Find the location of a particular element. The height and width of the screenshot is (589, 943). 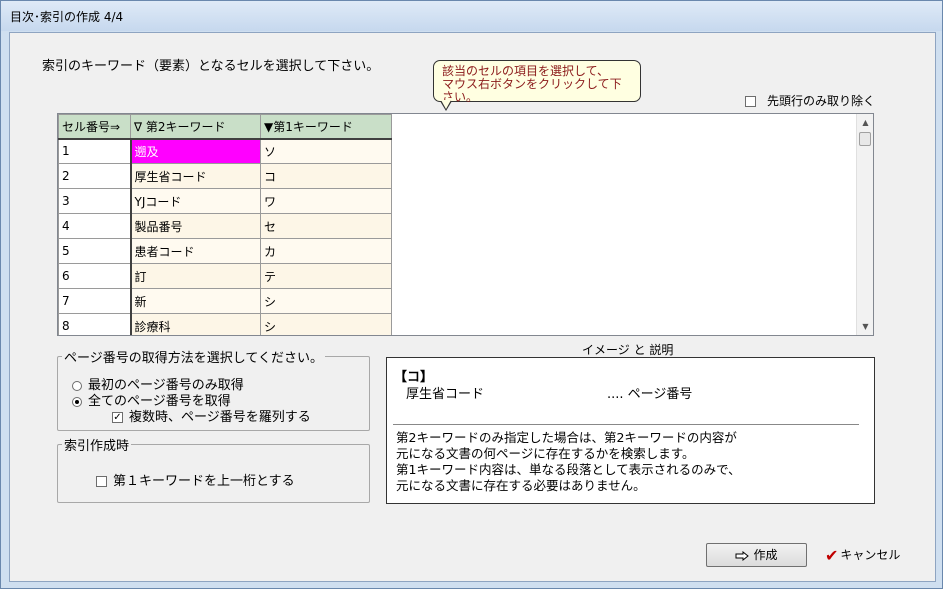

row-number-cell: 1 is located at coordinates (95, 151).